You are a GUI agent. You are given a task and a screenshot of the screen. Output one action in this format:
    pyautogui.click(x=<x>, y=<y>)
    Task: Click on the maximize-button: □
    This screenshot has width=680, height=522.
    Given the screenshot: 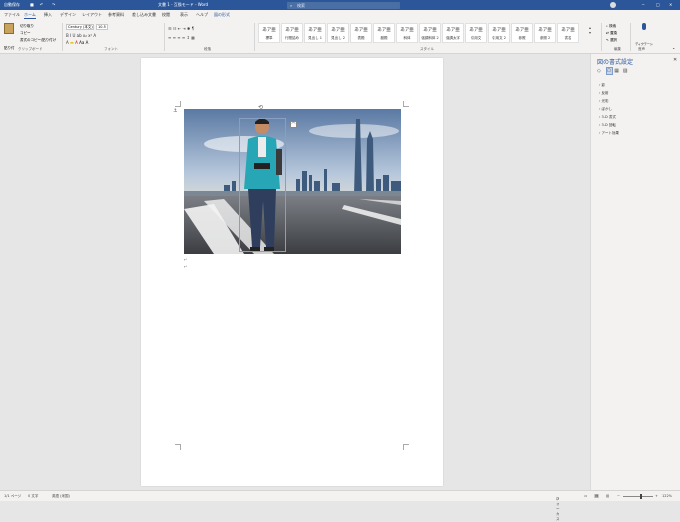 What is the action you would take?
    pyautogui.click(x=658, y=4)
    